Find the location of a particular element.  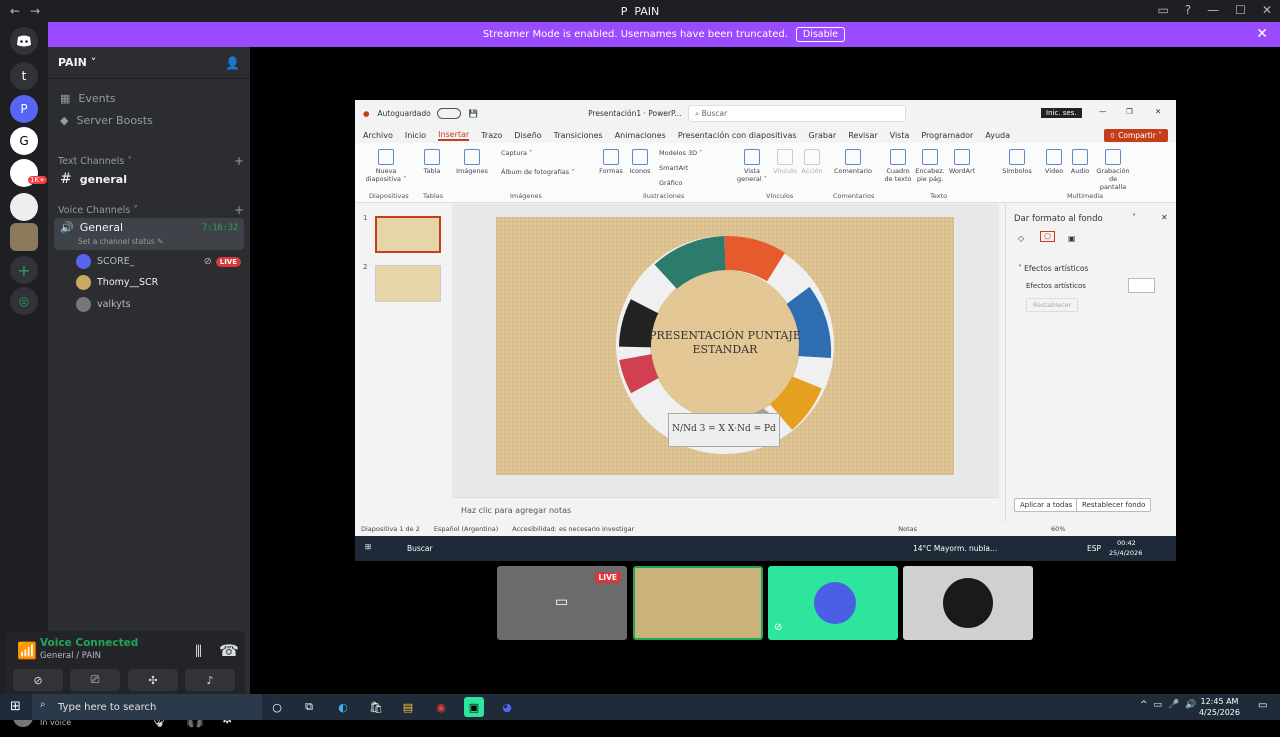

slide-title: PRESENTACIÓN PUNTAJE ESTANDAR is located at coordinates (725, 343).